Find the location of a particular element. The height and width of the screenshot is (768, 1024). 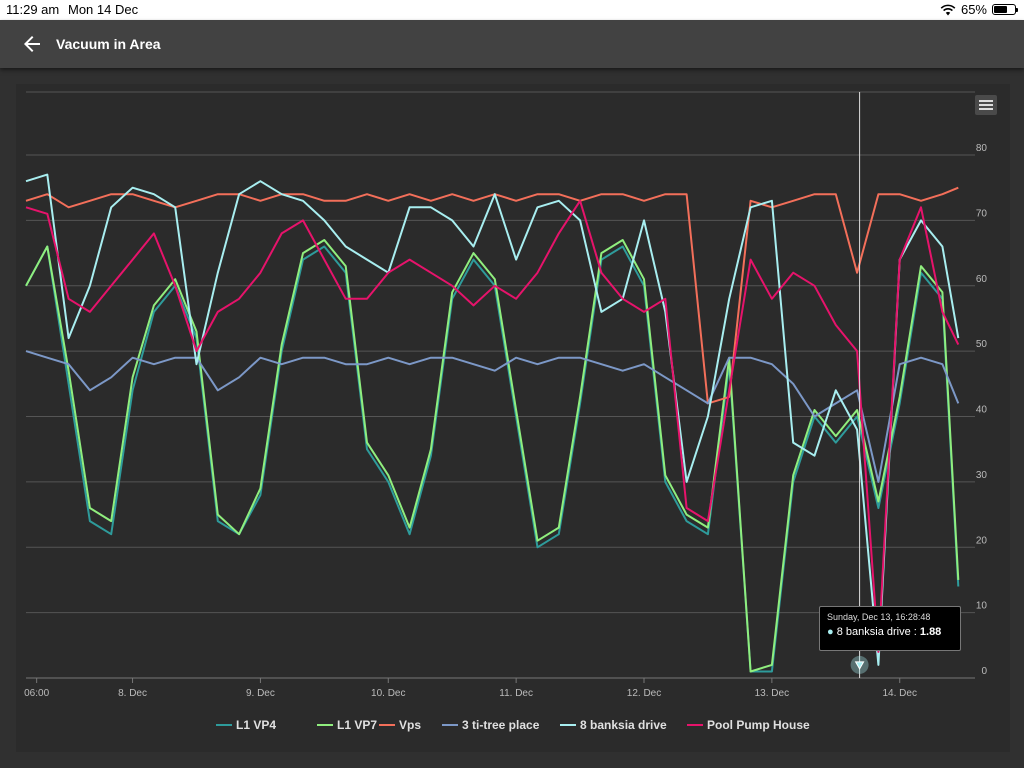

legend-item: L1 VP4 is located at coordinates (256, 725).